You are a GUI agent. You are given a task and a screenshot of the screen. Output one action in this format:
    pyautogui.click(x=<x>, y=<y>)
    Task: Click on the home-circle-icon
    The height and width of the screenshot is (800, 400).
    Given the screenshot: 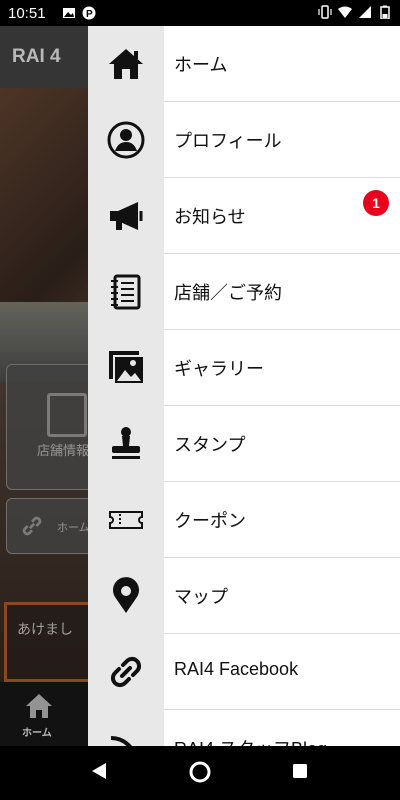 What is the action you would take?
    pyautogui.click(x=200, y=772)
    